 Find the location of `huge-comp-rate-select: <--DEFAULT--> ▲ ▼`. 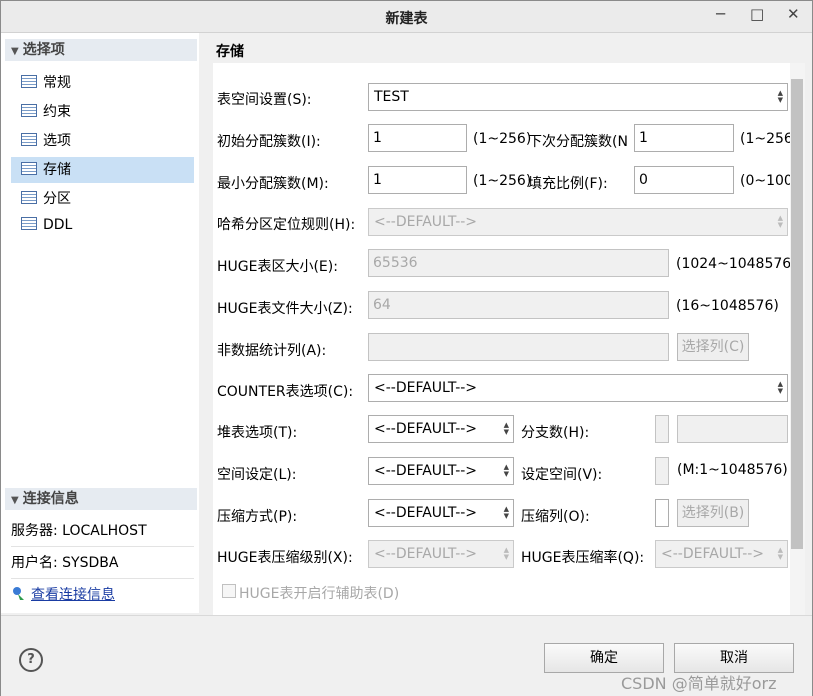

huge-comp-rate-select: <--DEFAULT--> ▲ ▼ is located at coordinates (721, 554).